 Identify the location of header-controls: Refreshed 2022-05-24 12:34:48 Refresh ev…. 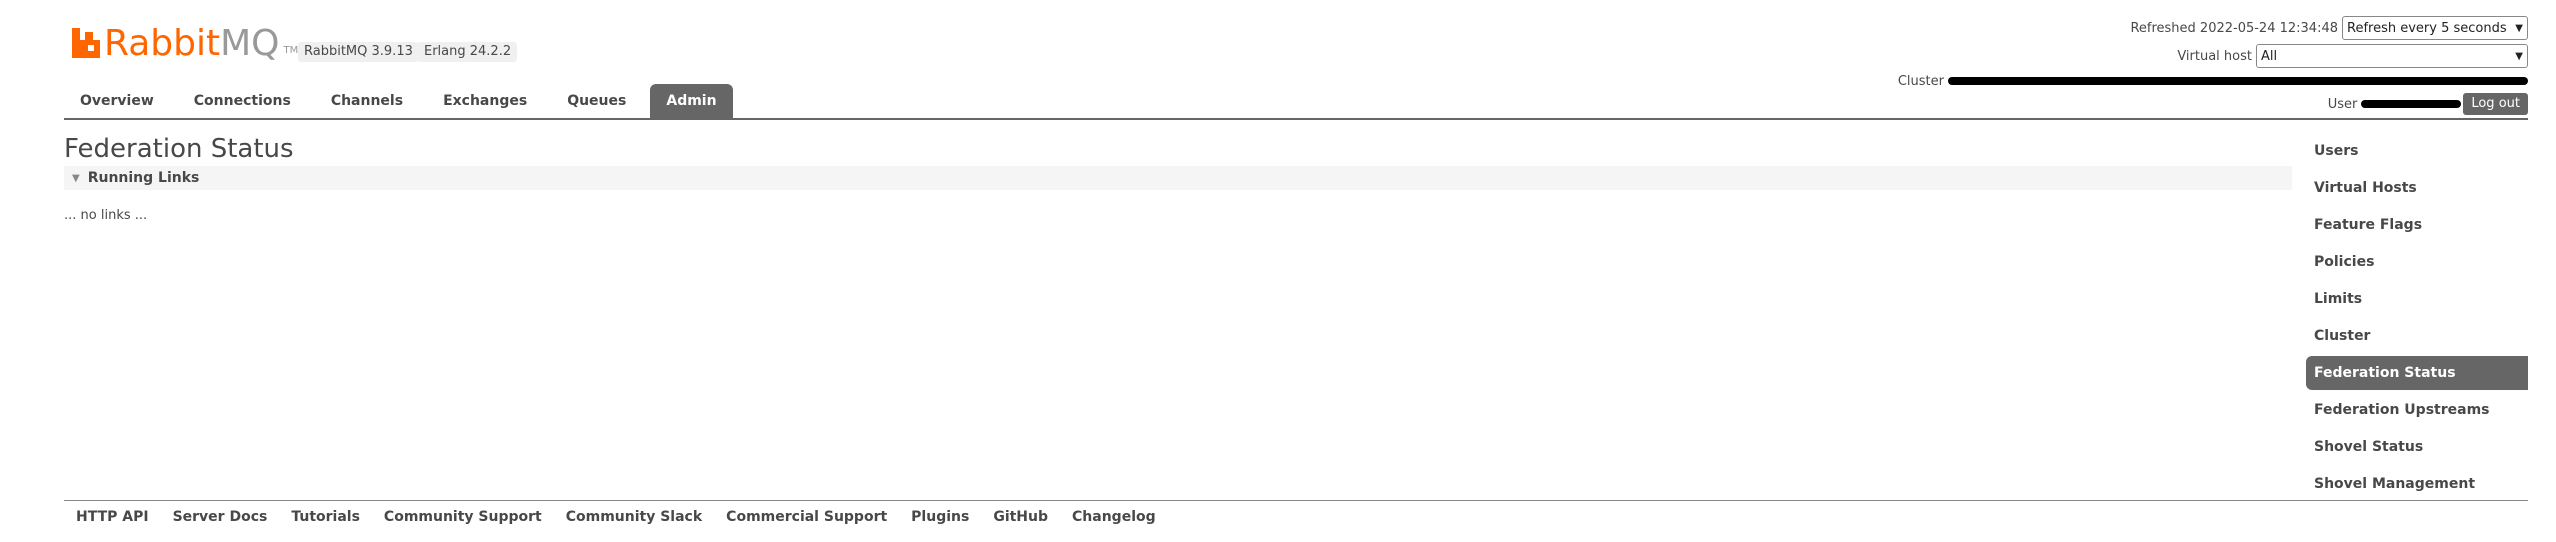
(2213, 65).